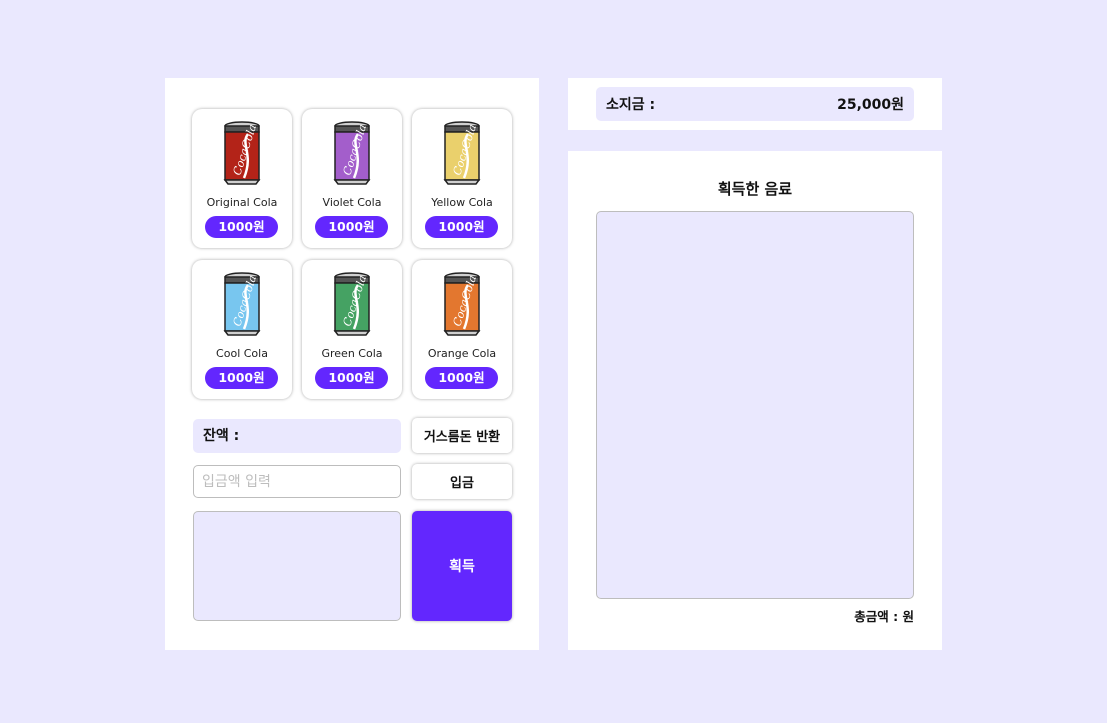  What do you see at coordinates (297, 566) in the screenshot?
I see `selected-items-list` at bounding box center [297, 566].